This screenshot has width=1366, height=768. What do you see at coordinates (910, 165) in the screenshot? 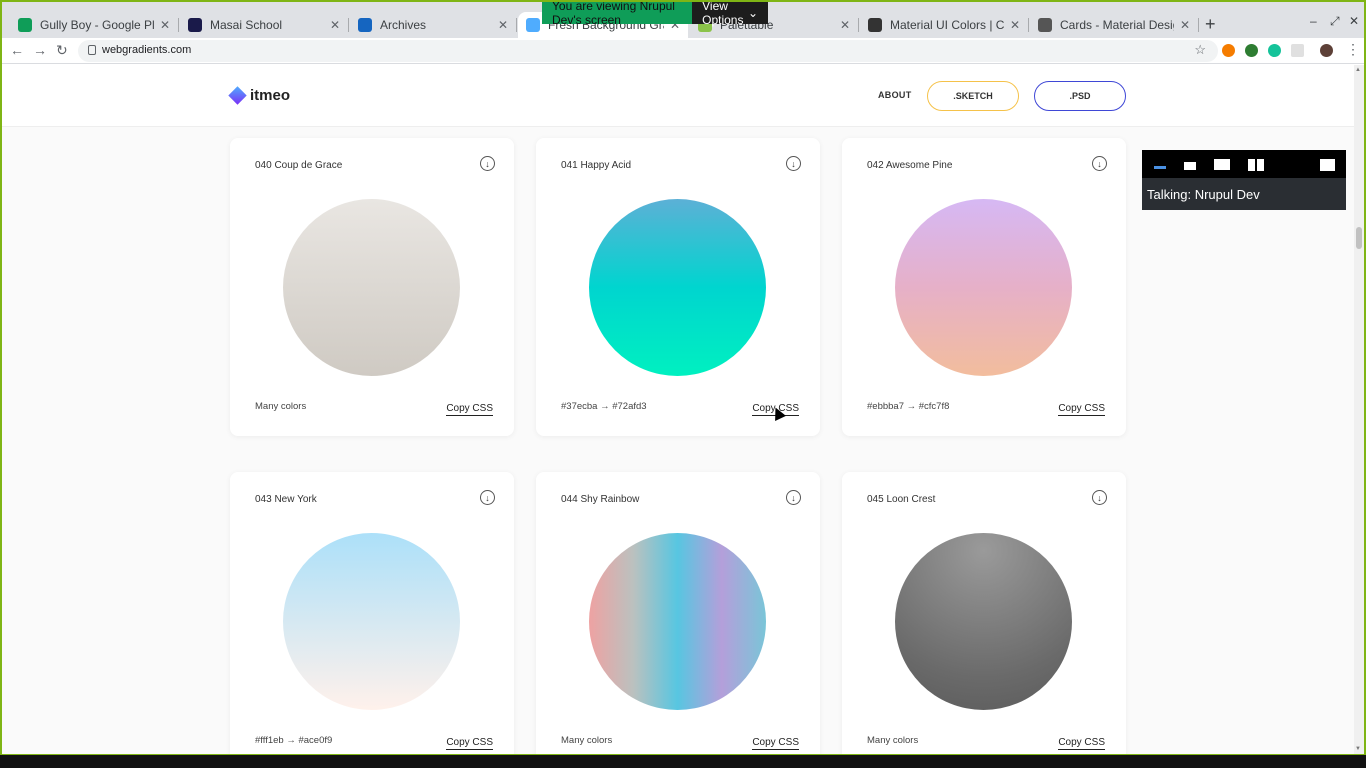
I see `gradient-name: 042 Awesome Pine` at bounding box center [910, 165].